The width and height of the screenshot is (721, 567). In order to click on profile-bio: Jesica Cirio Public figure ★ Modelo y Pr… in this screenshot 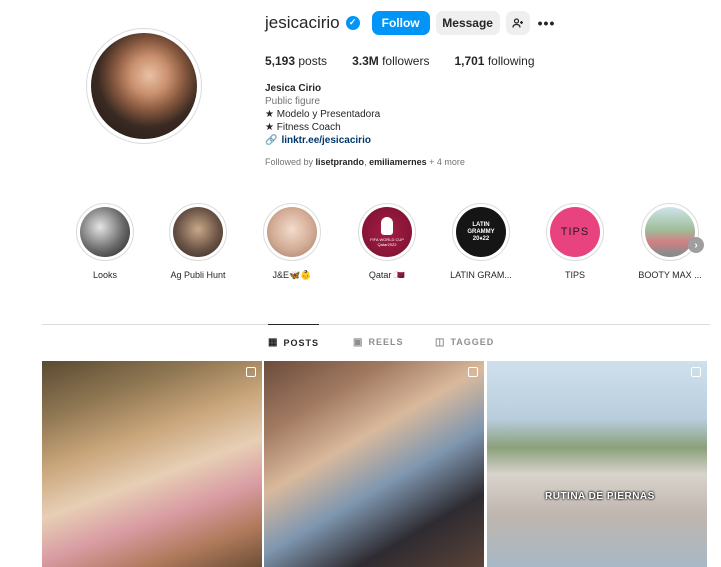, I will do `click(322, 114)`.